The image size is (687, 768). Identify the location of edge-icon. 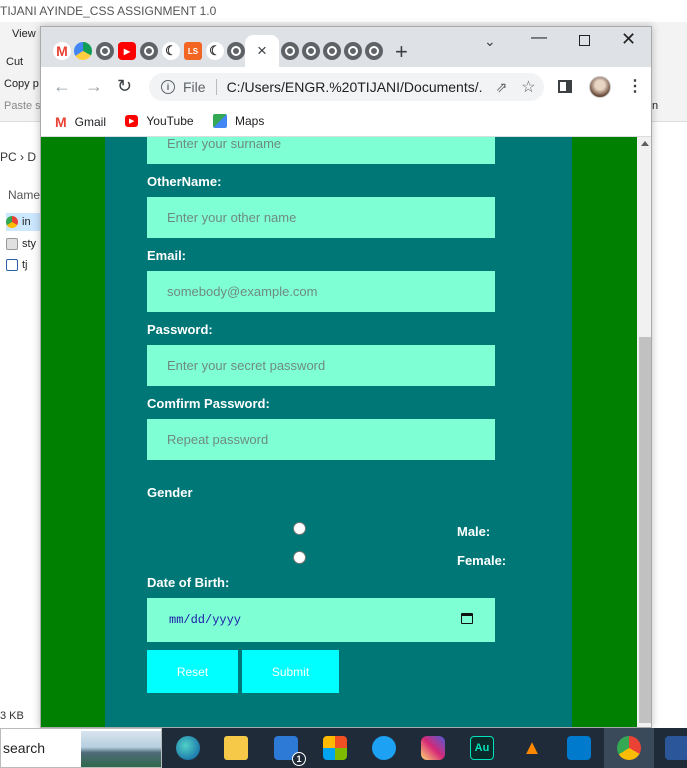
(188, 748).